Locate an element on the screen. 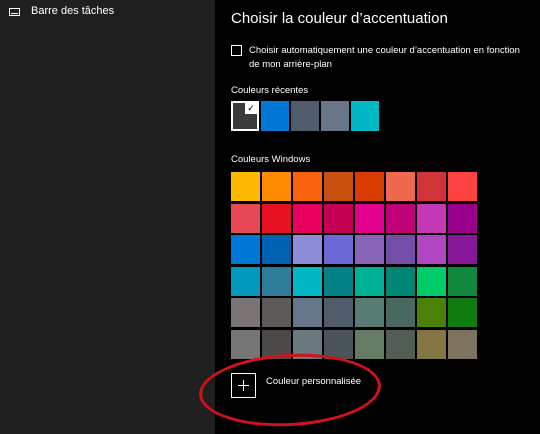 The image size is (540, 434). page-title: Choisir la couleur d’accentuation is located at coordinates (339, 18).